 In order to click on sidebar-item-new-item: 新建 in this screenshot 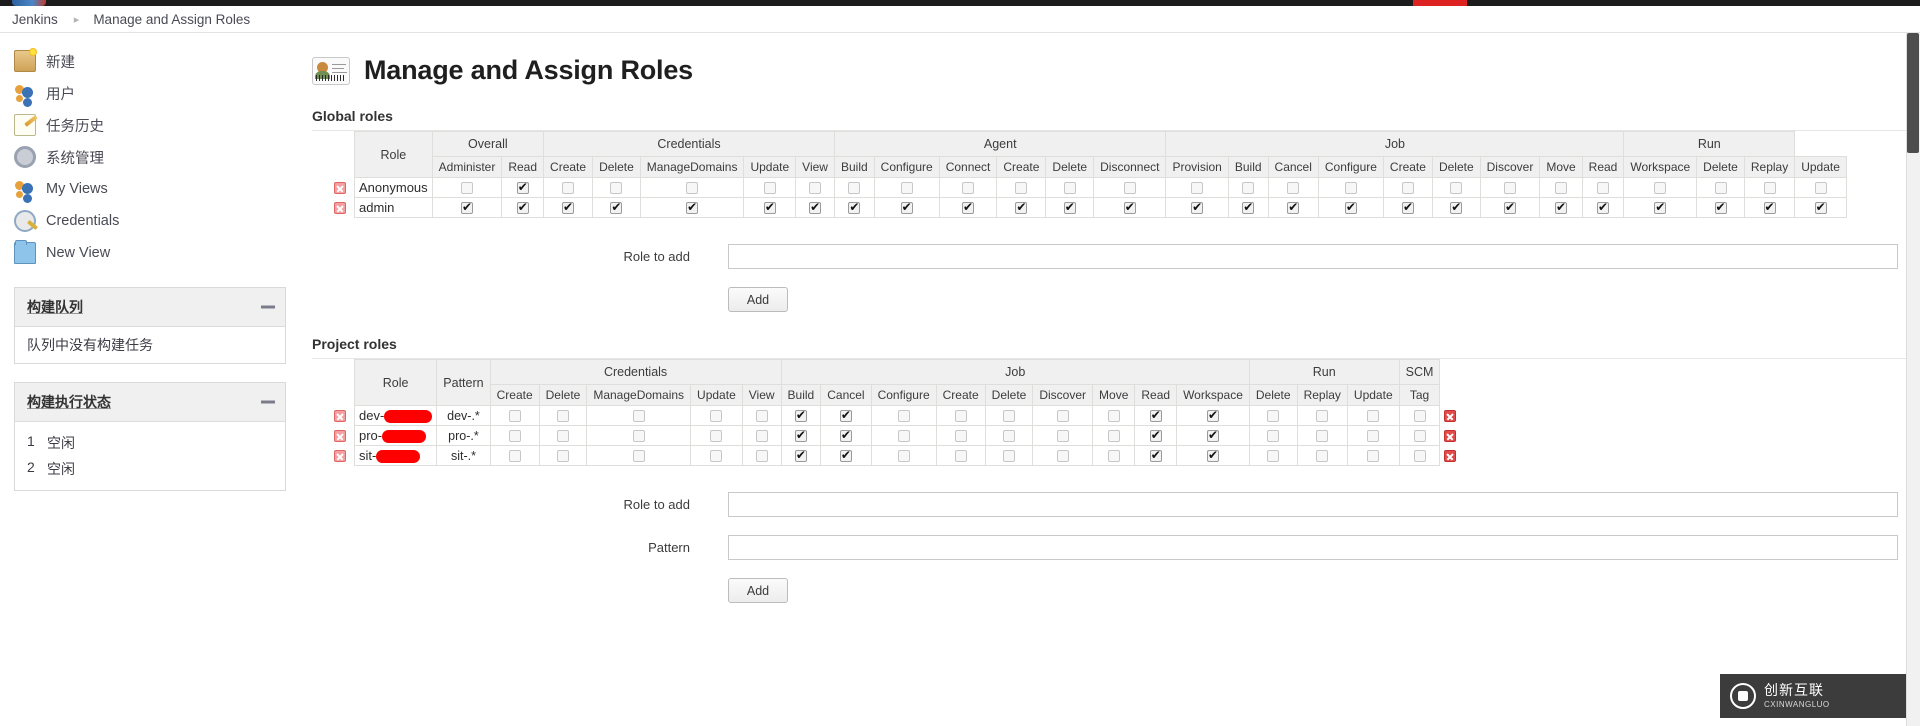, I will do `click(157, 61)`.